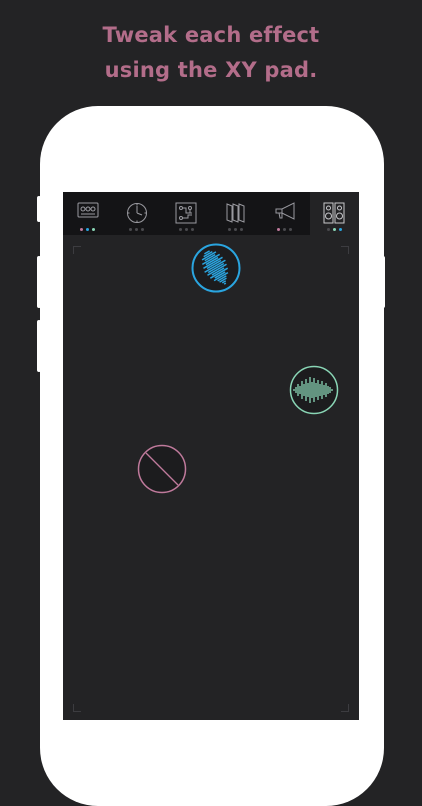 The width and height of the screenshot is (422, 806). Describe the element at coordinates (211, 35) in the screenshot. I see `headline-line-1: Tweak each effect` at that location.